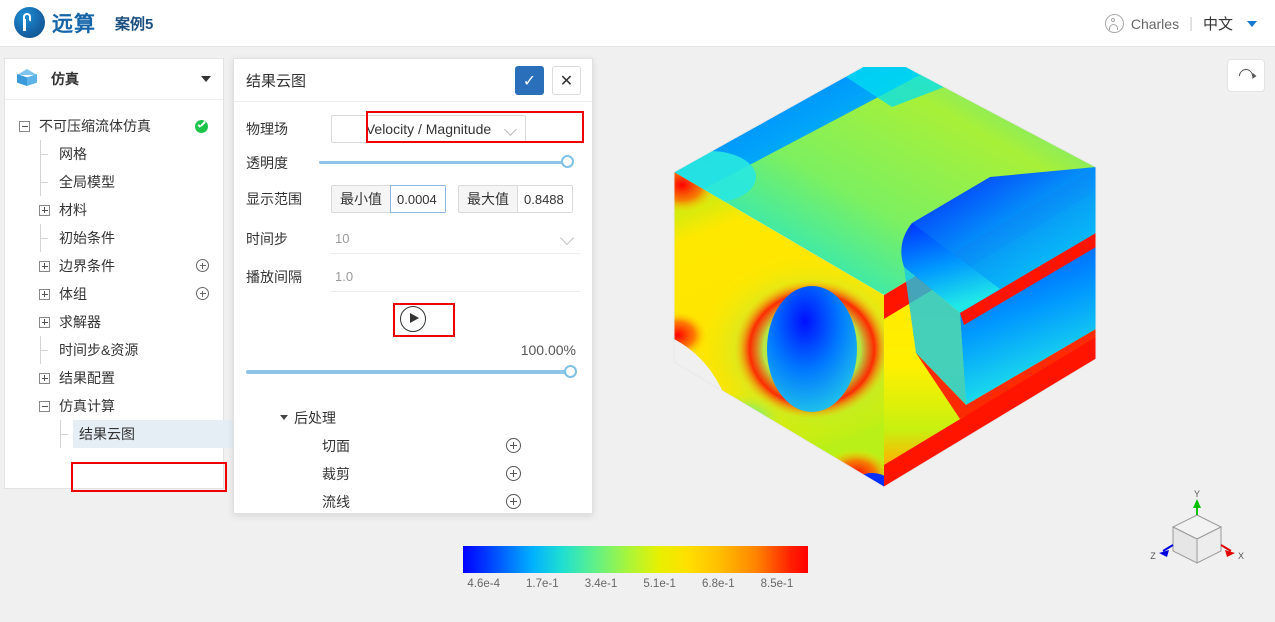 Image resolution: width=1275 pixels, height=622 pixels. I want to click on postprocess-item-label: 裁剪, so click(336, 473).